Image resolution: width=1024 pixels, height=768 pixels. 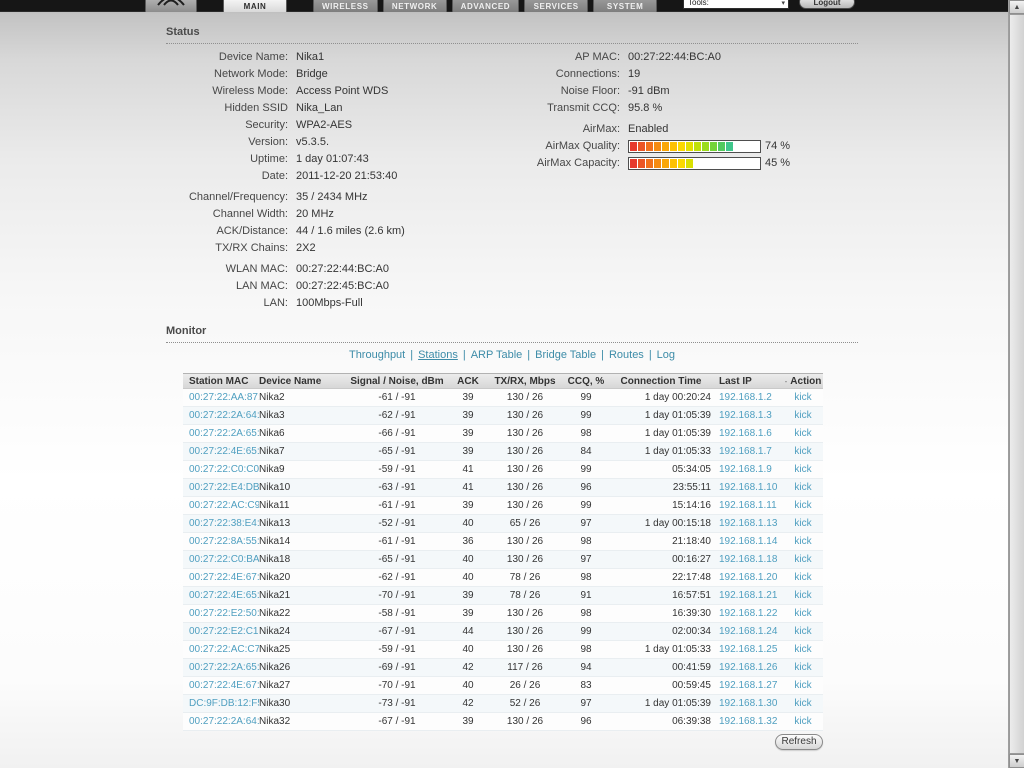 I want to click on last-ip-link: 192.168.1.18, so click(x=748, y=559).